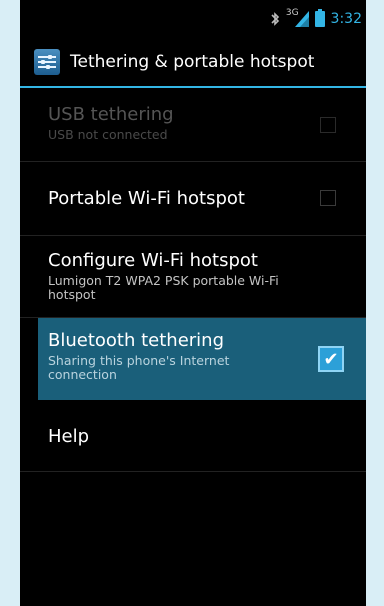  Describe the element at coordinates (47, 62) in the screenshot. I see `settings-sliders-icon` at that location.